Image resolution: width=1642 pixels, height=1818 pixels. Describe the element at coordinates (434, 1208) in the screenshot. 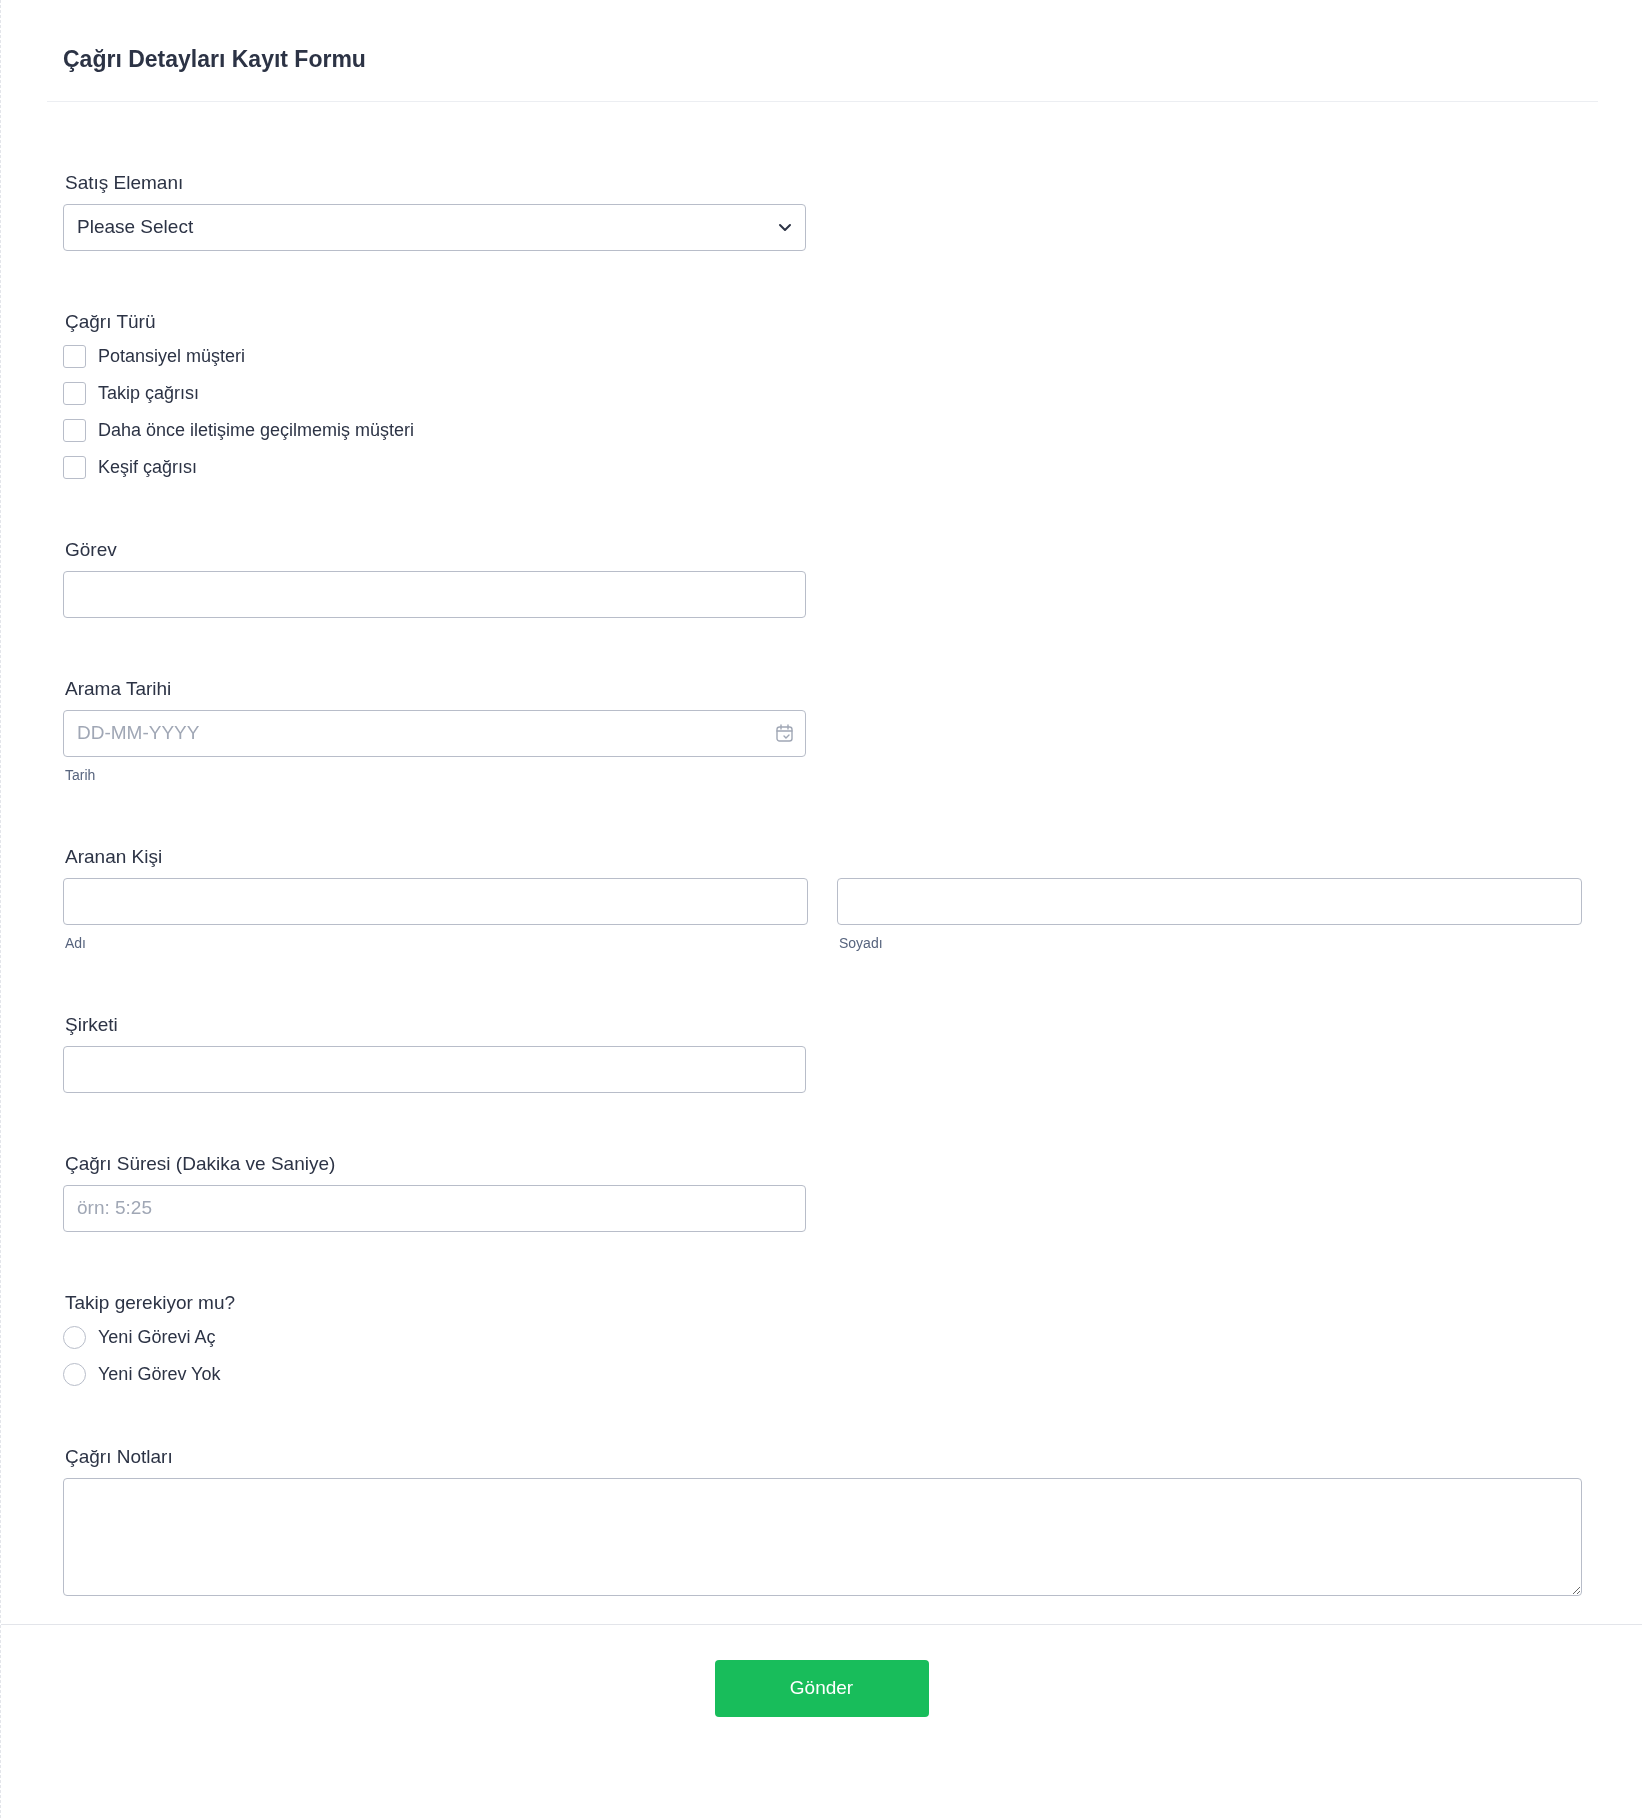

I see `text-field: örn: 5:25` at that location.